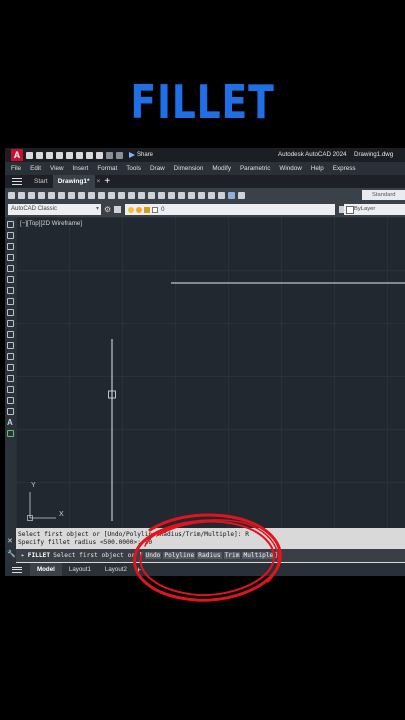 Image resolution: width=405 pixels, height=720 pixels. Describe the element at coordinates (374, 209) in the screenshot. I see `color-dropdown: ByLayer` at that location.